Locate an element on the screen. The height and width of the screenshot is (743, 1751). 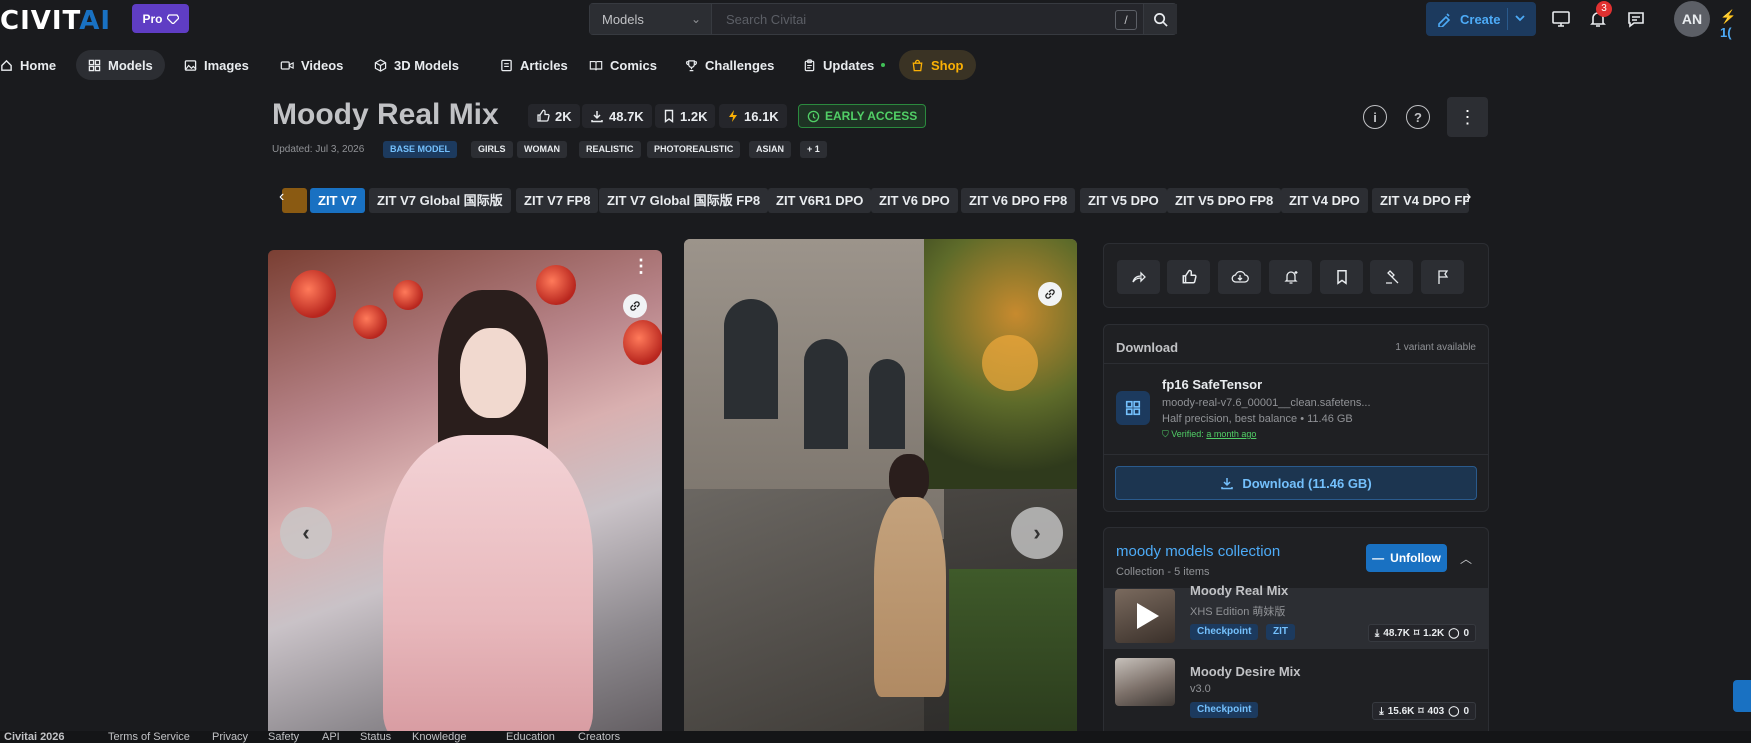
nav-item-videos: Videos is located at coordinates (311, 65).